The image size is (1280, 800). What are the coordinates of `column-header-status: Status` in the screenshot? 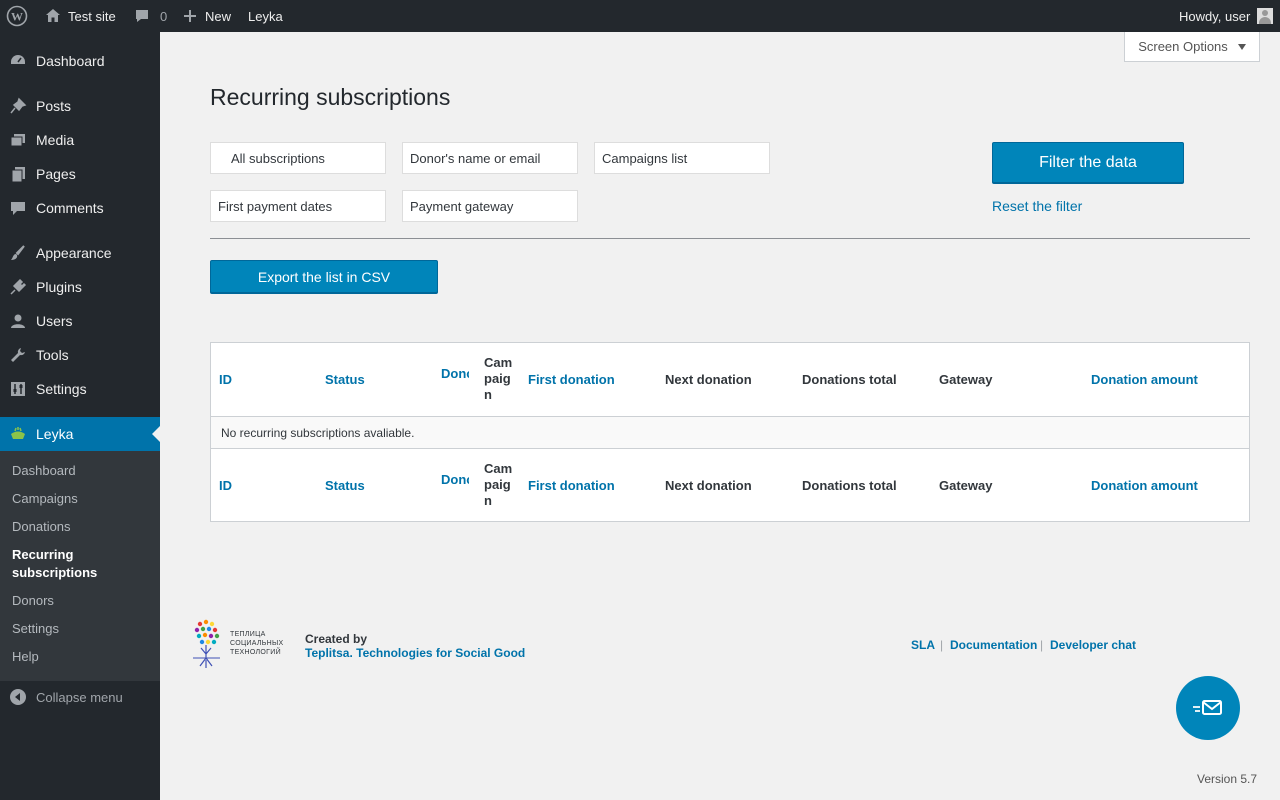 It's located at (345, 379).